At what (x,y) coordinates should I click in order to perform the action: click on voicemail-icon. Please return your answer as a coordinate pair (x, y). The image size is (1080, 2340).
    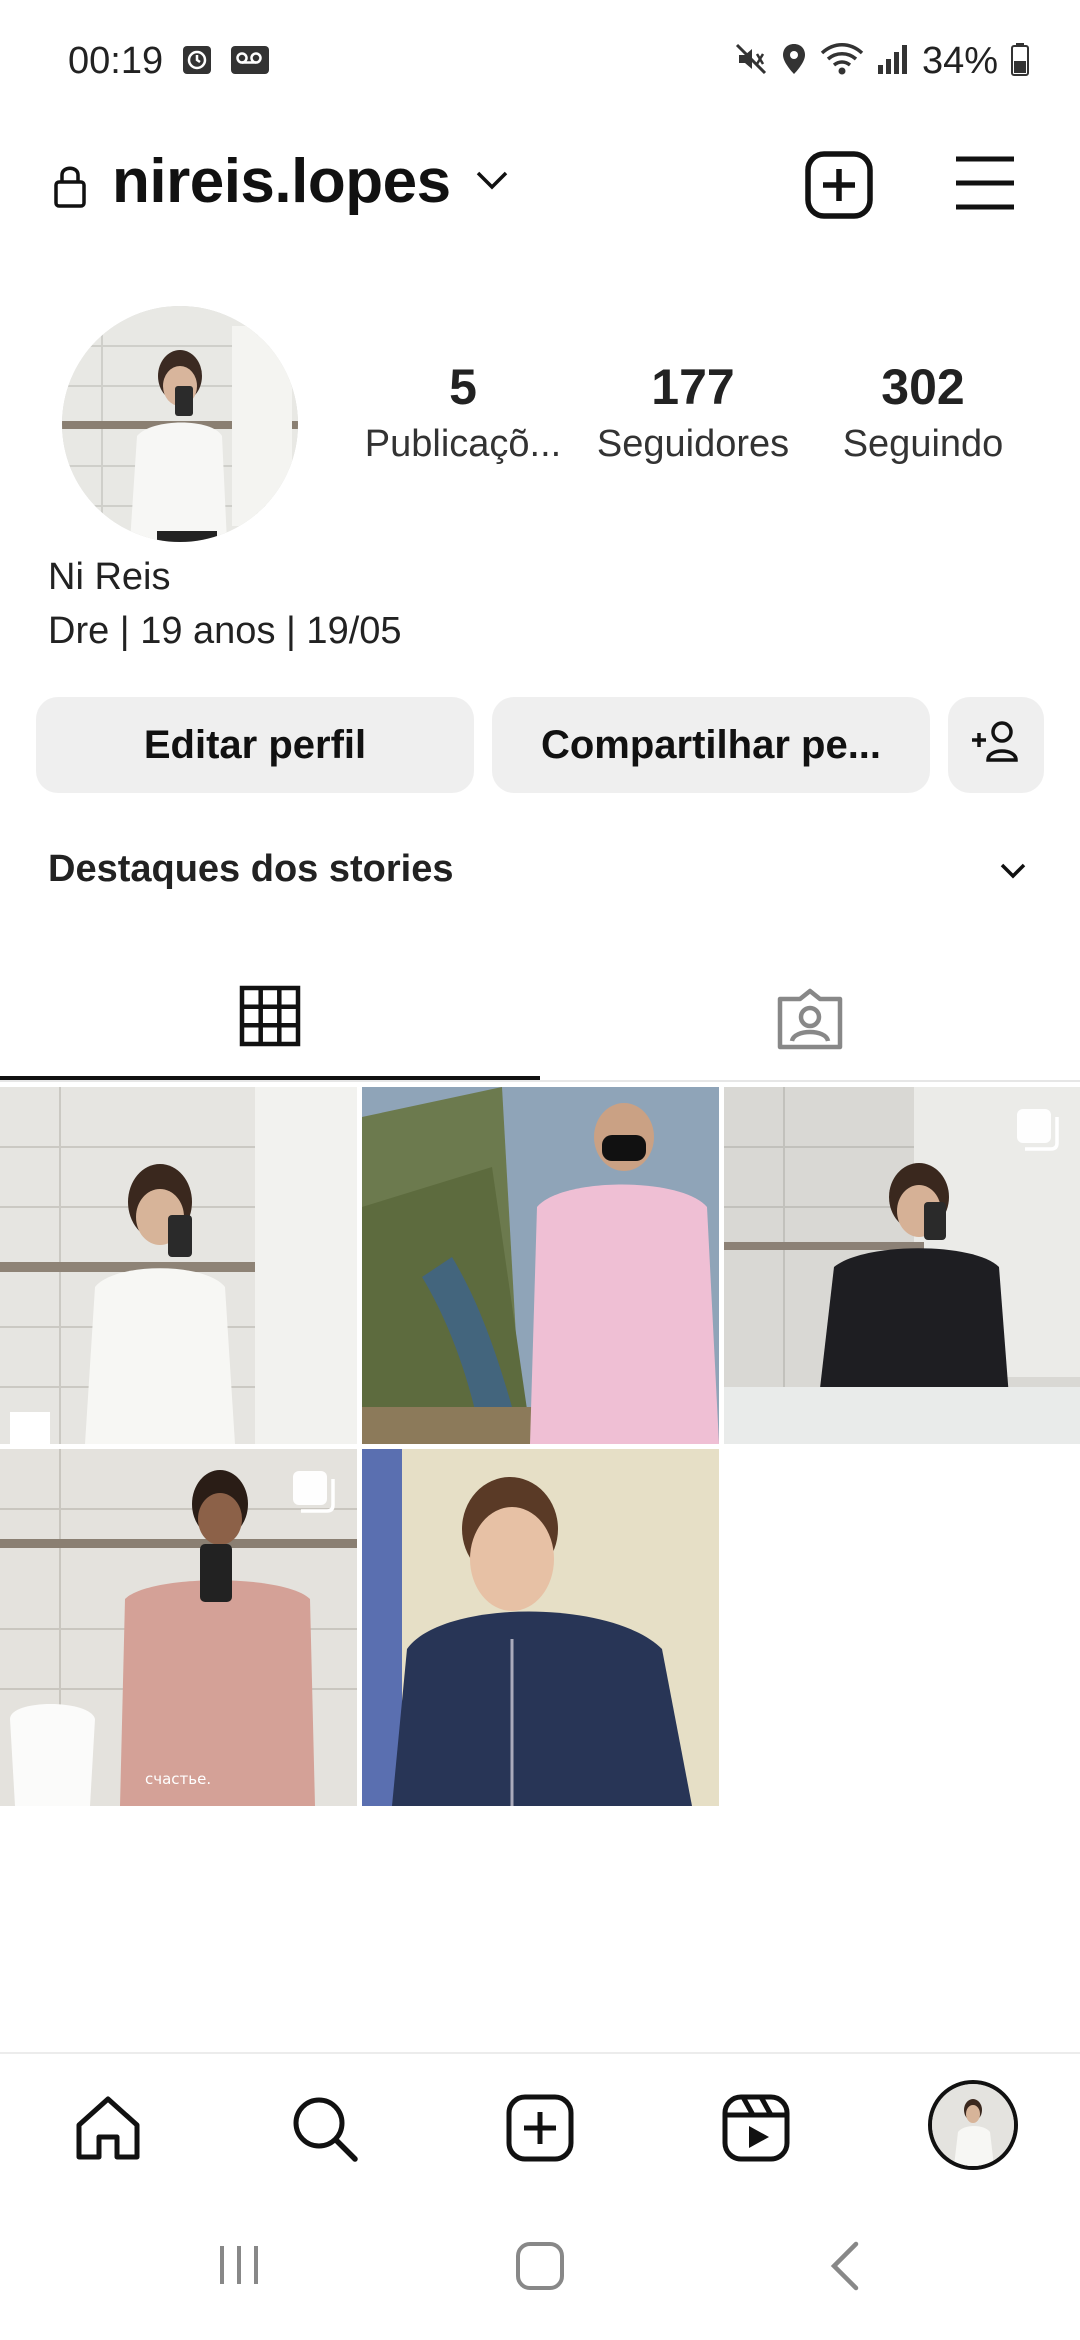
    Looking at the image, I should click on (250, 62).